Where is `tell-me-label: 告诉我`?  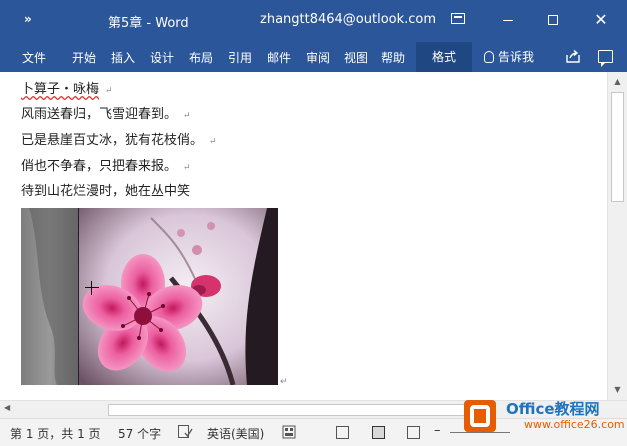 tell-me-label: 告诉我 is located at coordinates (516, 57).